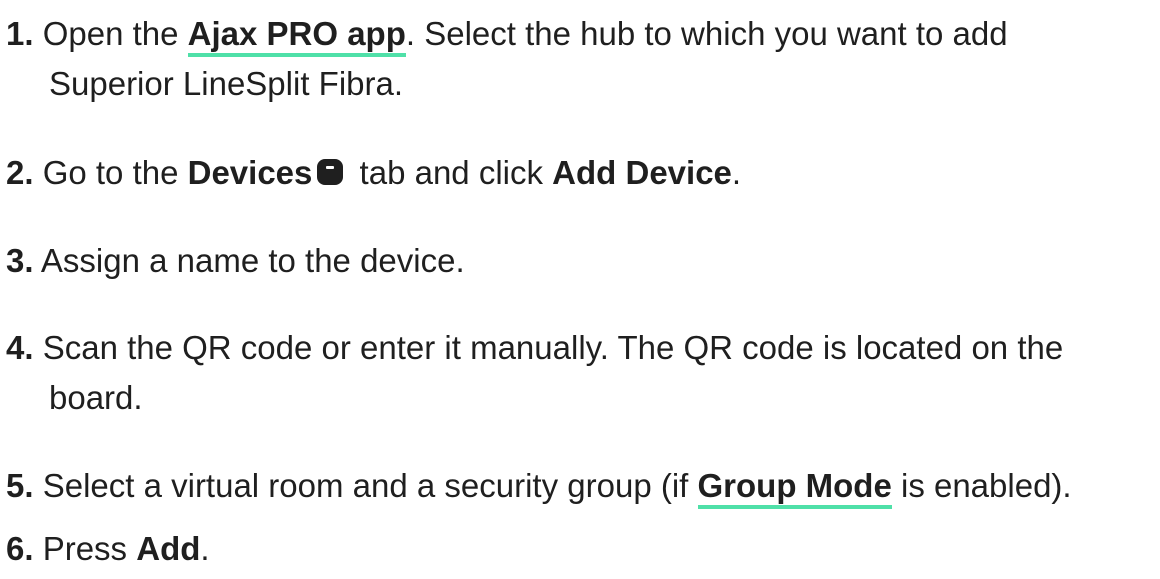  Describe the element at coordinates (581, 549) in the screenshot. I see `step-6: 6. Press Add.` at that location.